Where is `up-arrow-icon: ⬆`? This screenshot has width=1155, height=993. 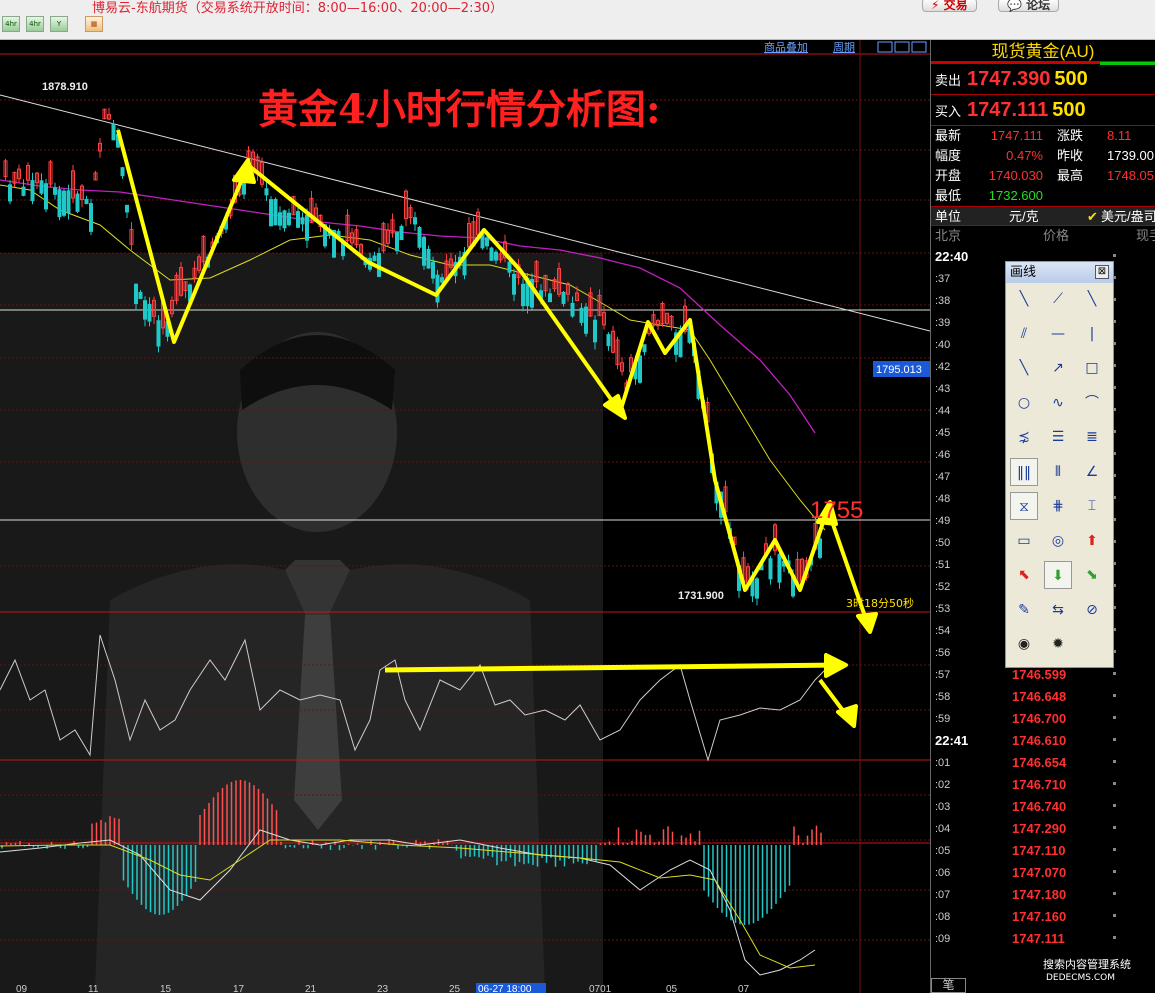 up-arrow-icon: ⬆ is located at coordinates (1092, 541).